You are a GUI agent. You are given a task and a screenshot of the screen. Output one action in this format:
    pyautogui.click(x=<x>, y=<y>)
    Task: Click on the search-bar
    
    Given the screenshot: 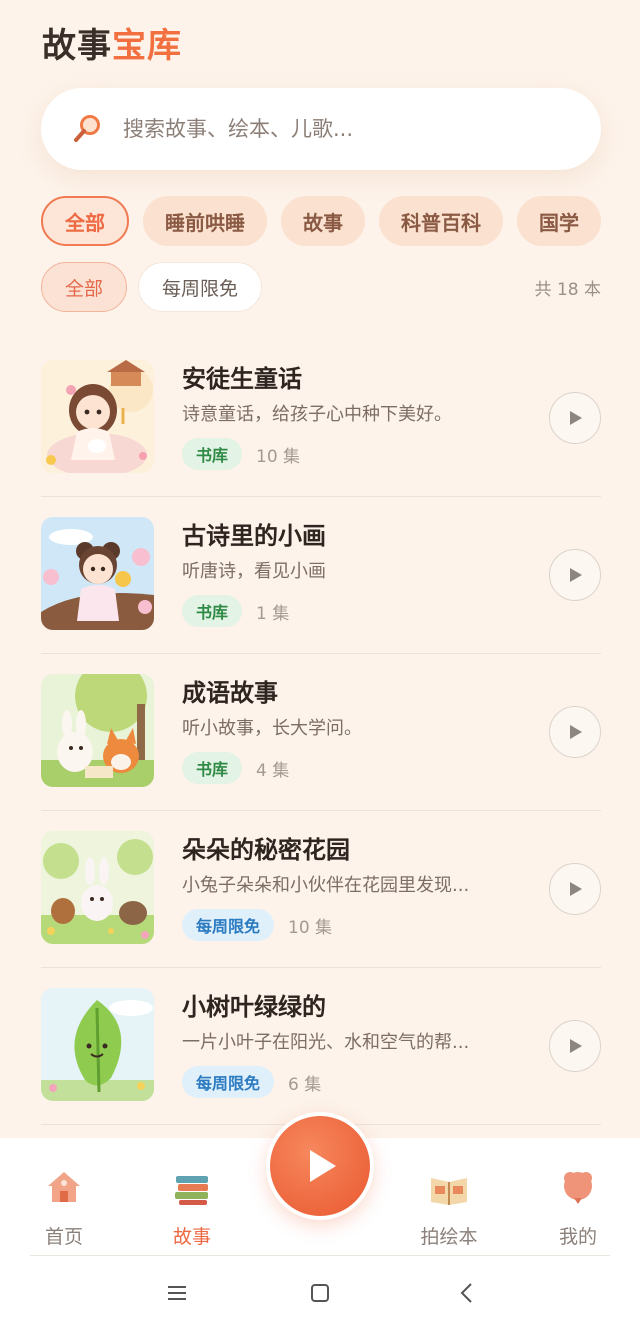 What is the action you would take?
    pyautogui.click(x=321, y=129)
    